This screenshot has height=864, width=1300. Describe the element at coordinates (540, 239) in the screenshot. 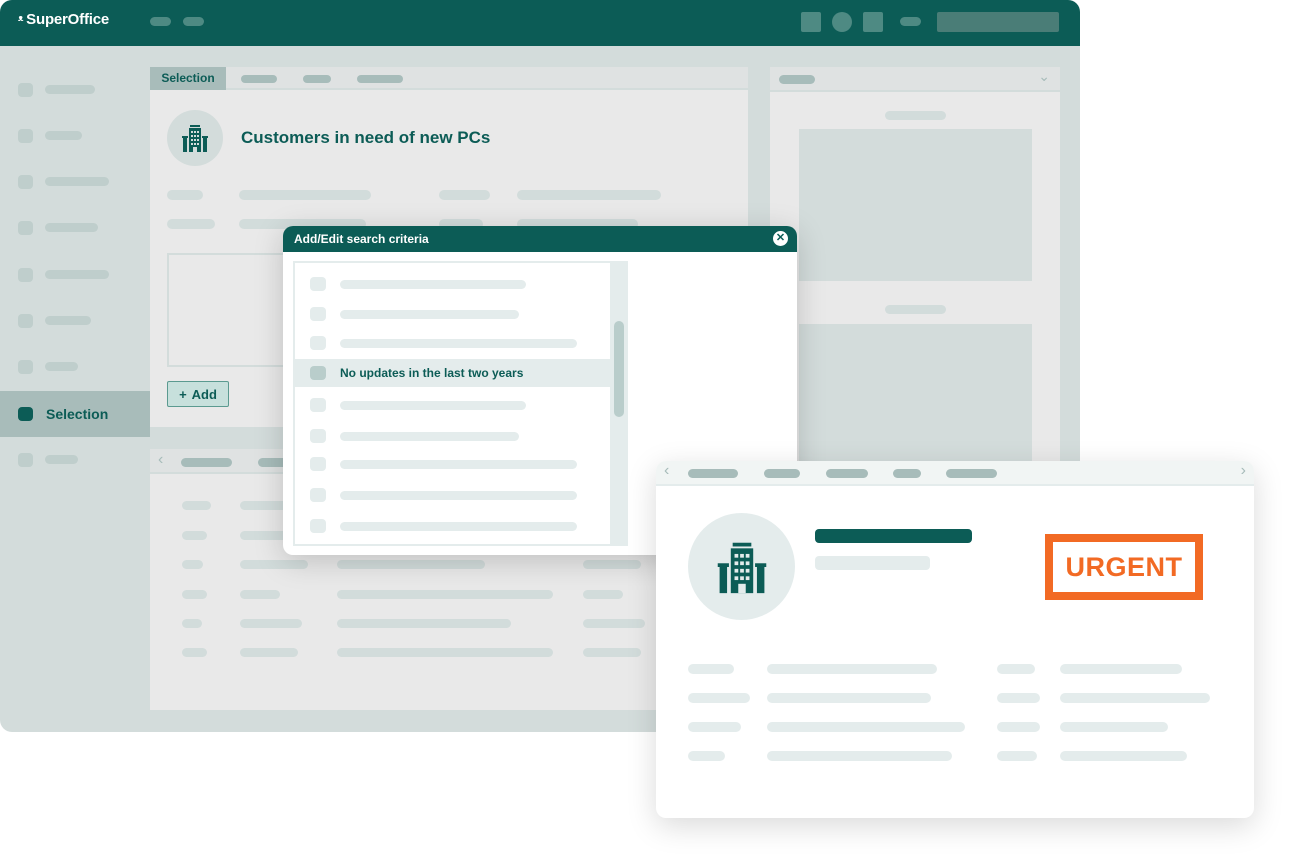

I see `dialog-header: Add/Edit search criteria ✕` at that location.